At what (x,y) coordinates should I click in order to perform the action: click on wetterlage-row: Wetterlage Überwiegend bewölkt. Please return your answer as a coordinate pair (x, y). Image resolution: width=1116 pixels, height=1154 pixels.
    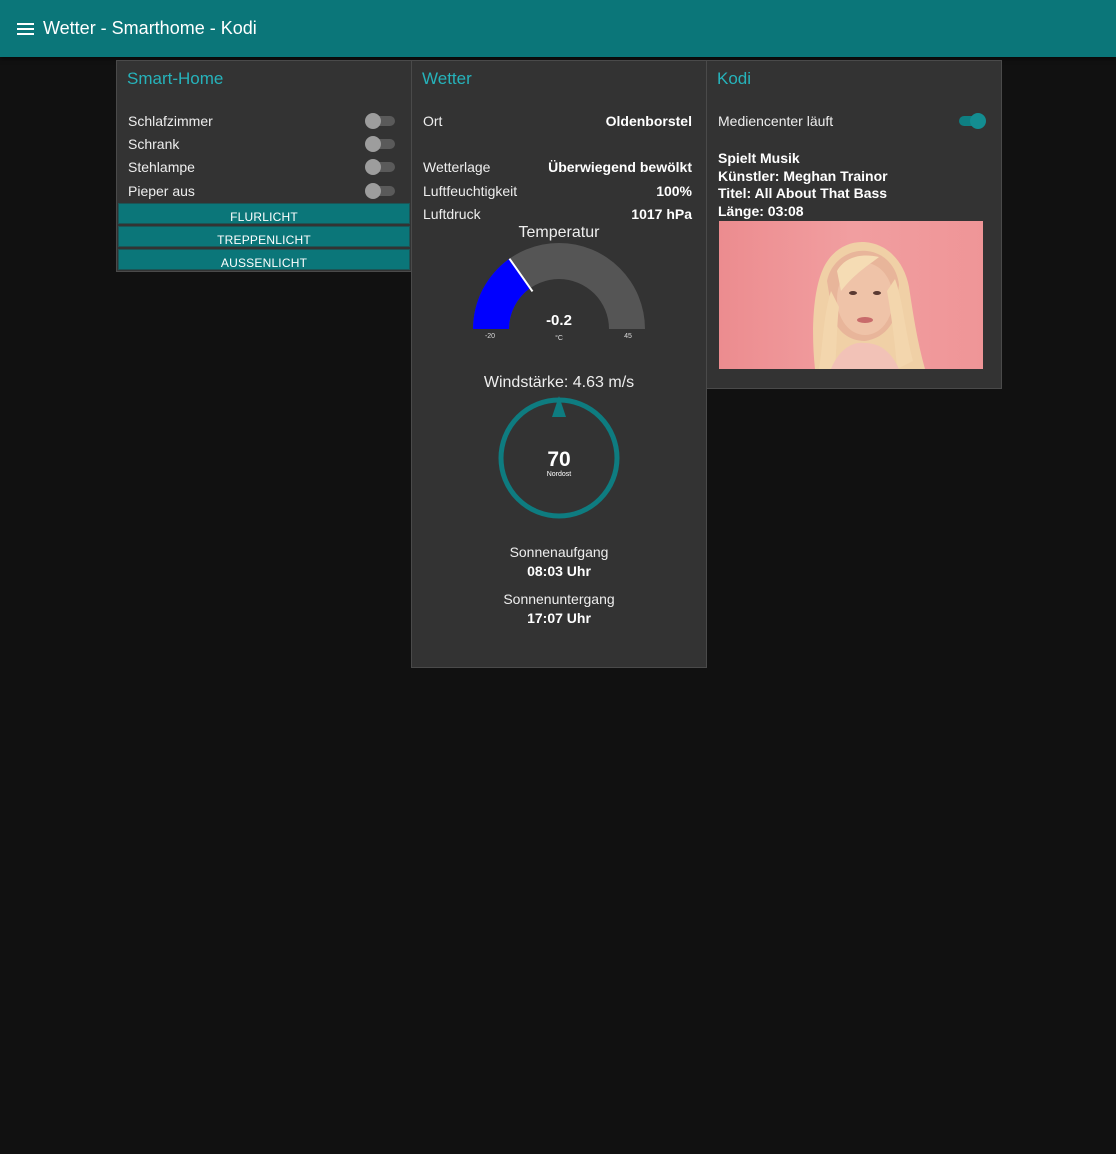
    Looking at the image, I should click on (557, 167).